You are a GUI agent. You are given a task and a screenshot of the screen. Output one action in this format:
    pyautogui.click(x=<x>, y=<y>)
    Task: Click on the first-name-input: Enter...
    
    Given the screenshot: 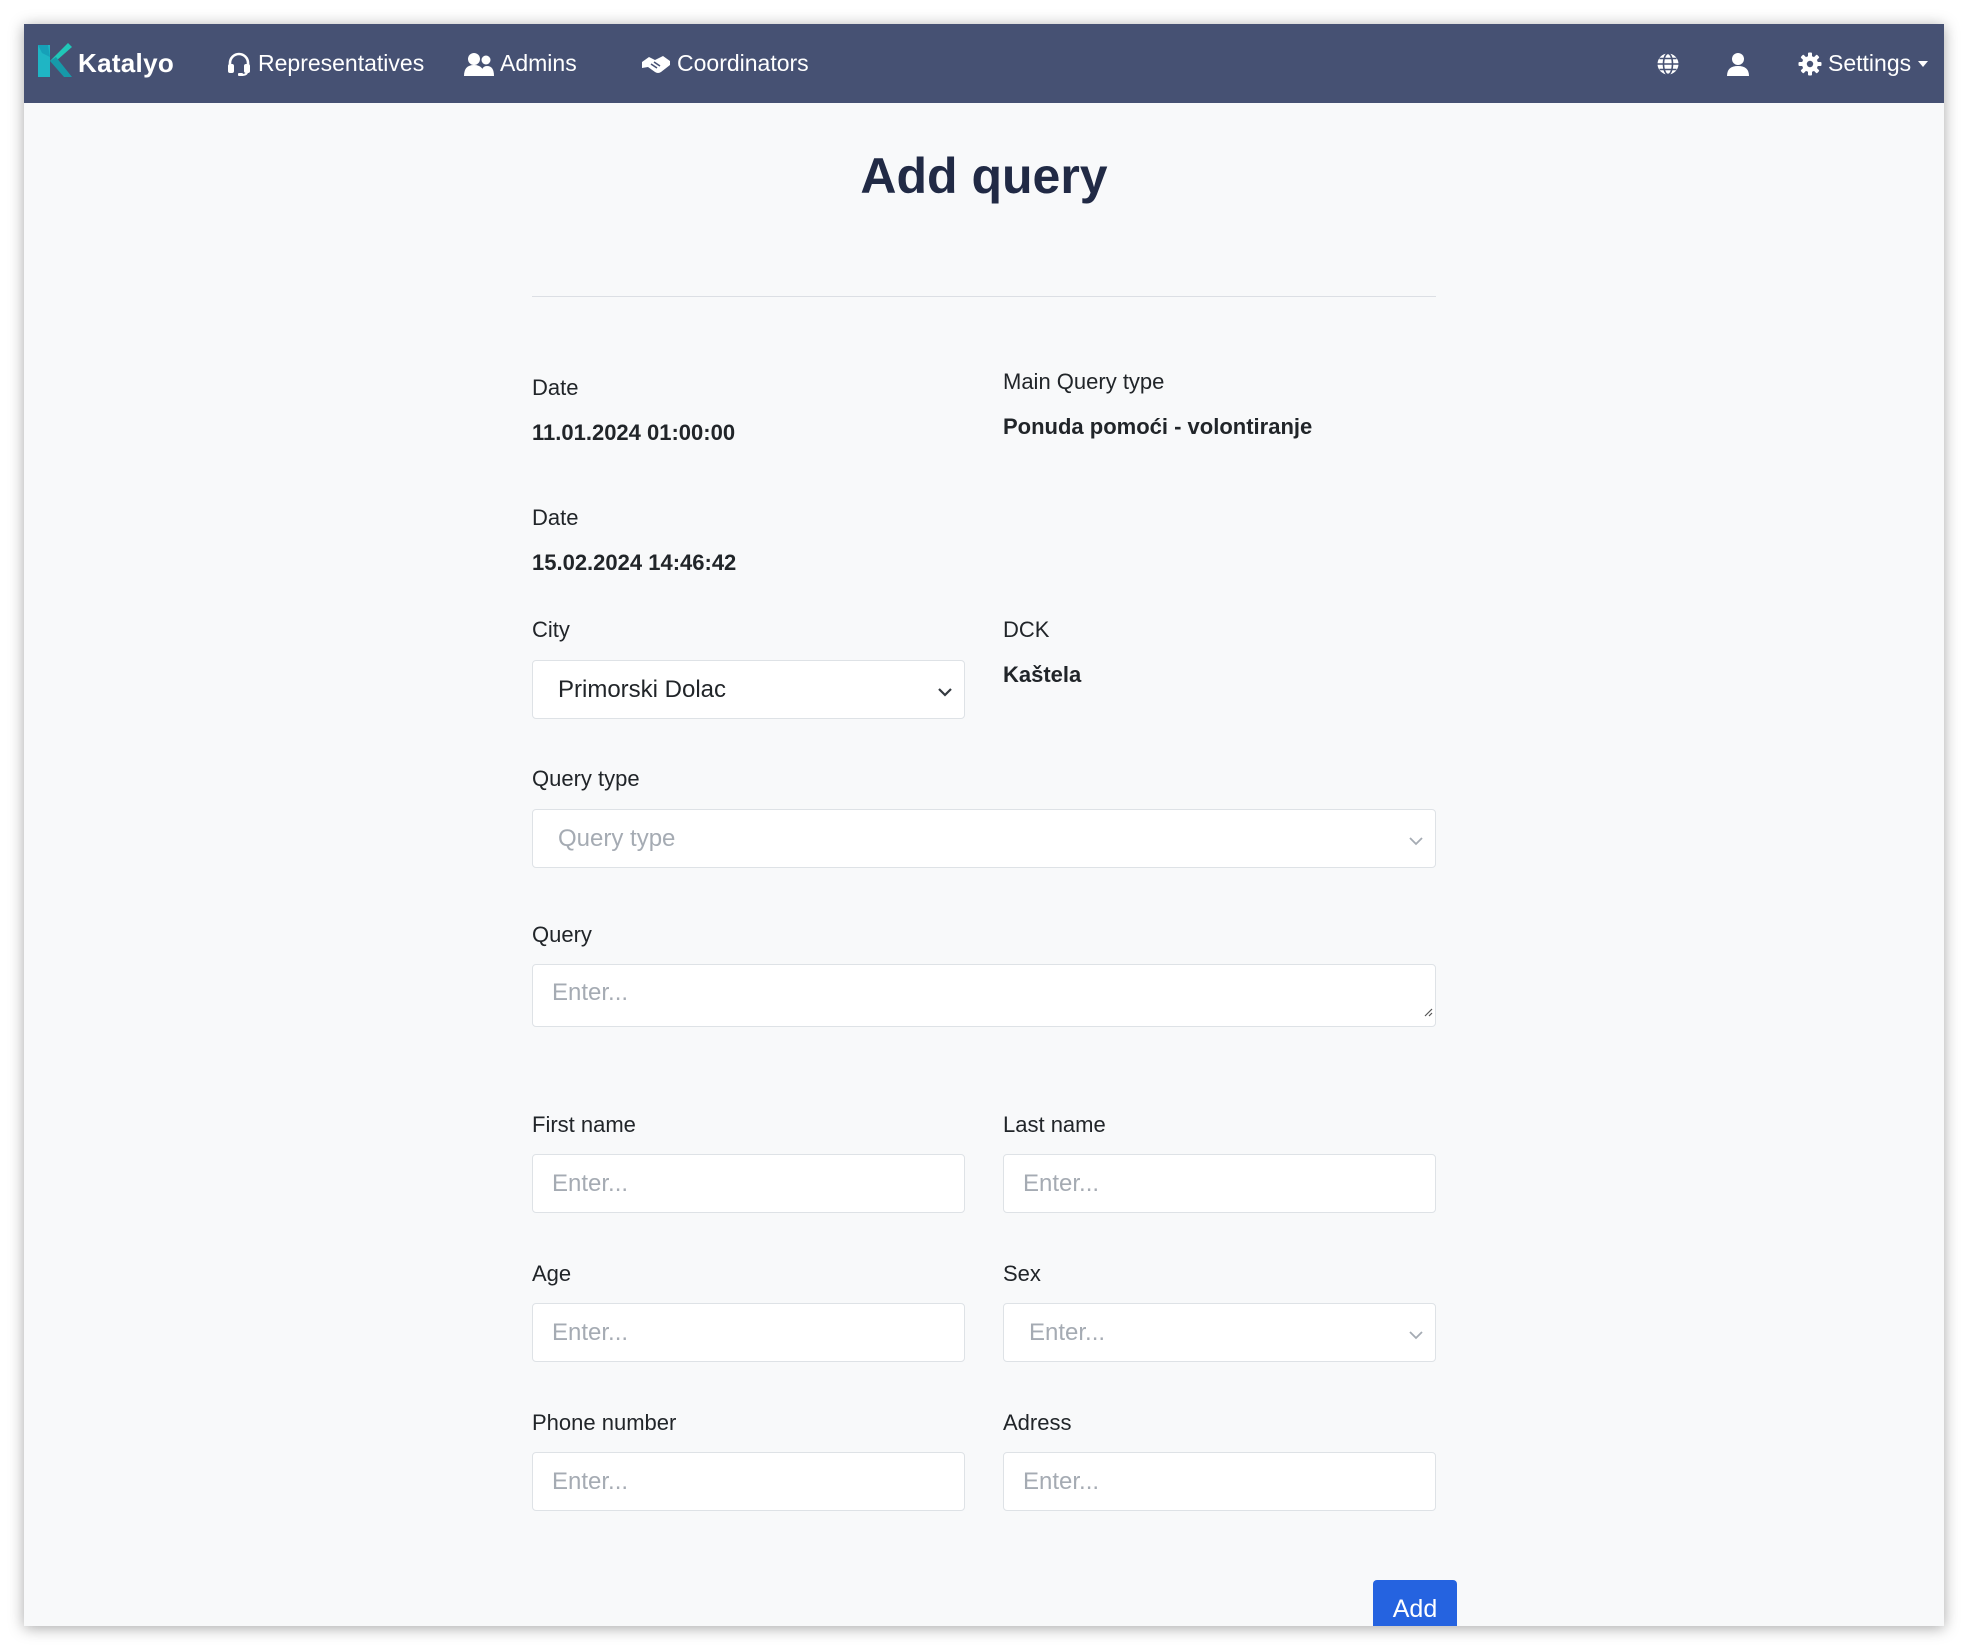 What is the action you would take?
    pyautogui.click(x=748, y=1183)
    